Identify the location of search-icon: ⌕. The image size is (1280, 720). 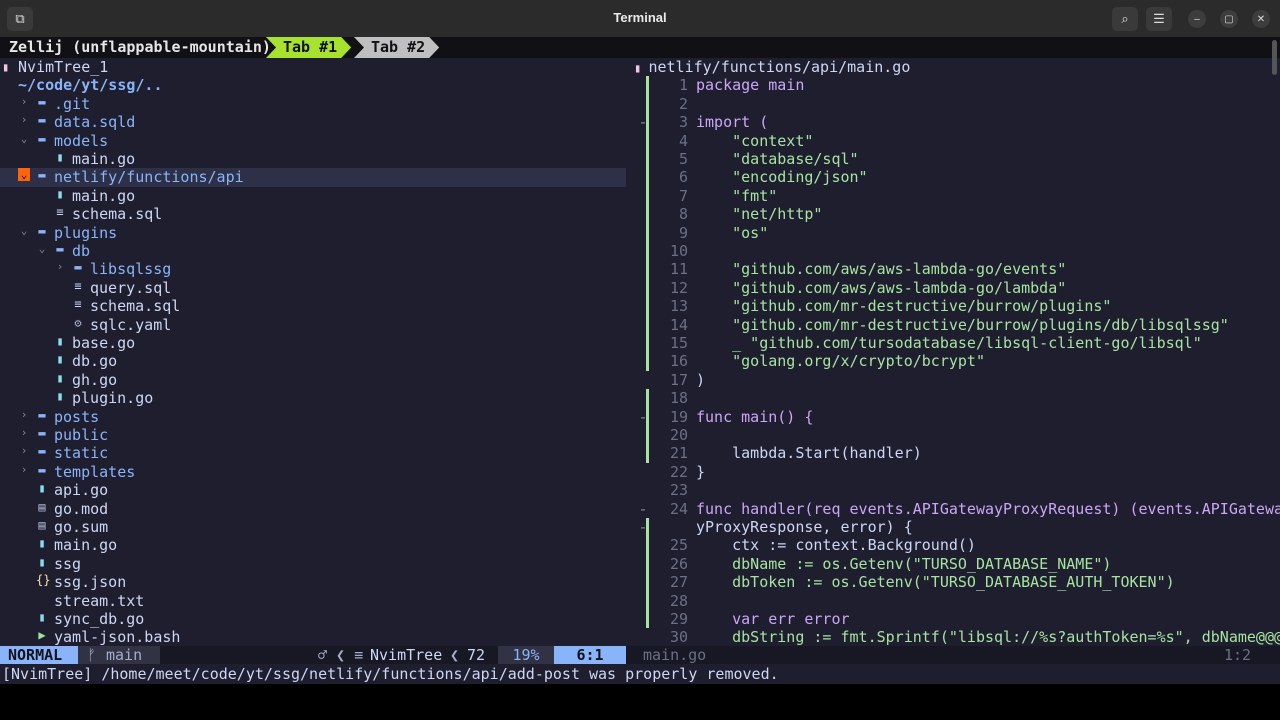
(1125, 19).